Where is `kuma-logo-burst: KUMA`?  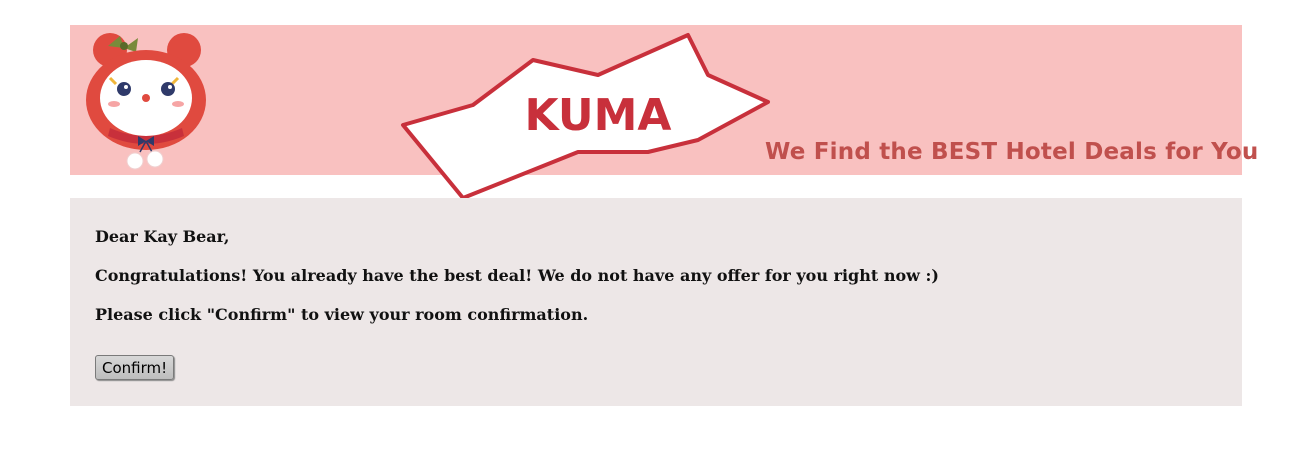 kuma-logo-burst: KUMA is located at coordinates (585, 116).